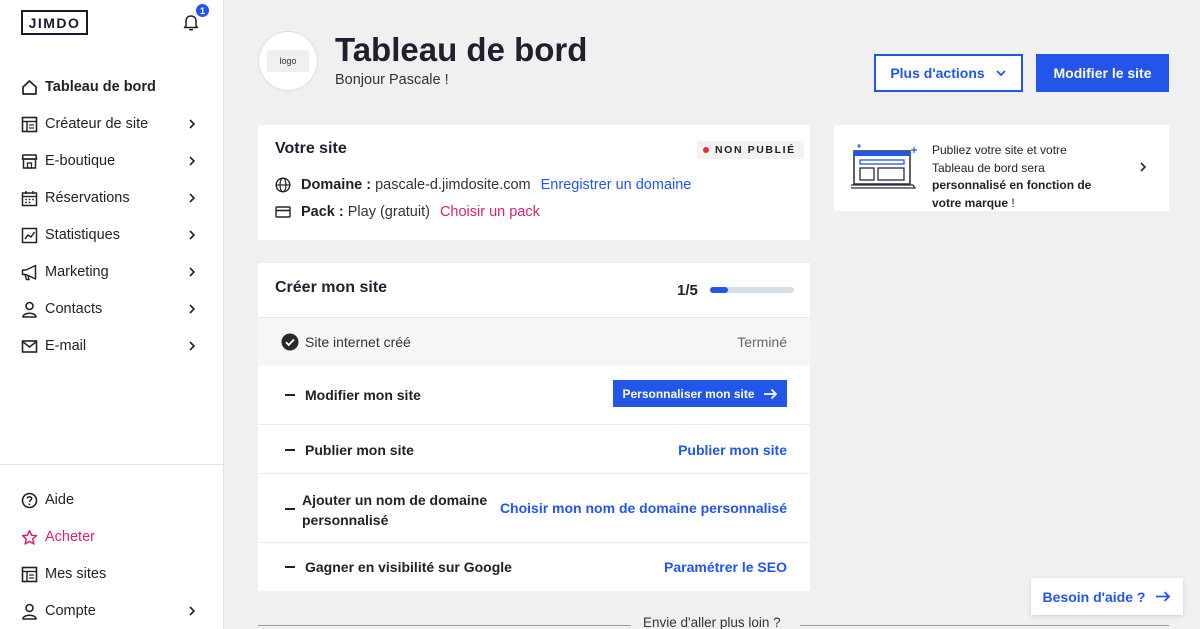  I want to click on sidebar-item-shop: E-boutique, so click(112, 161).